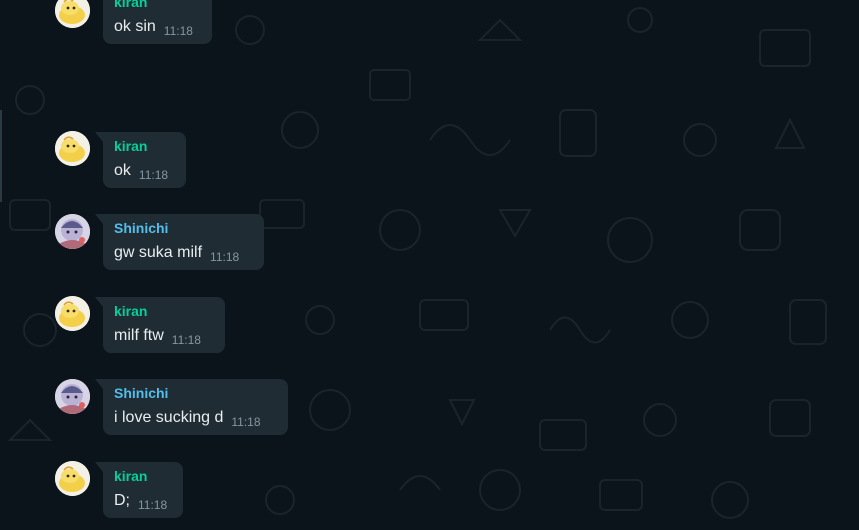 The image size is (859, 530). I want to click on message-bubble: kiran ok 11:18, so click(140, 160).